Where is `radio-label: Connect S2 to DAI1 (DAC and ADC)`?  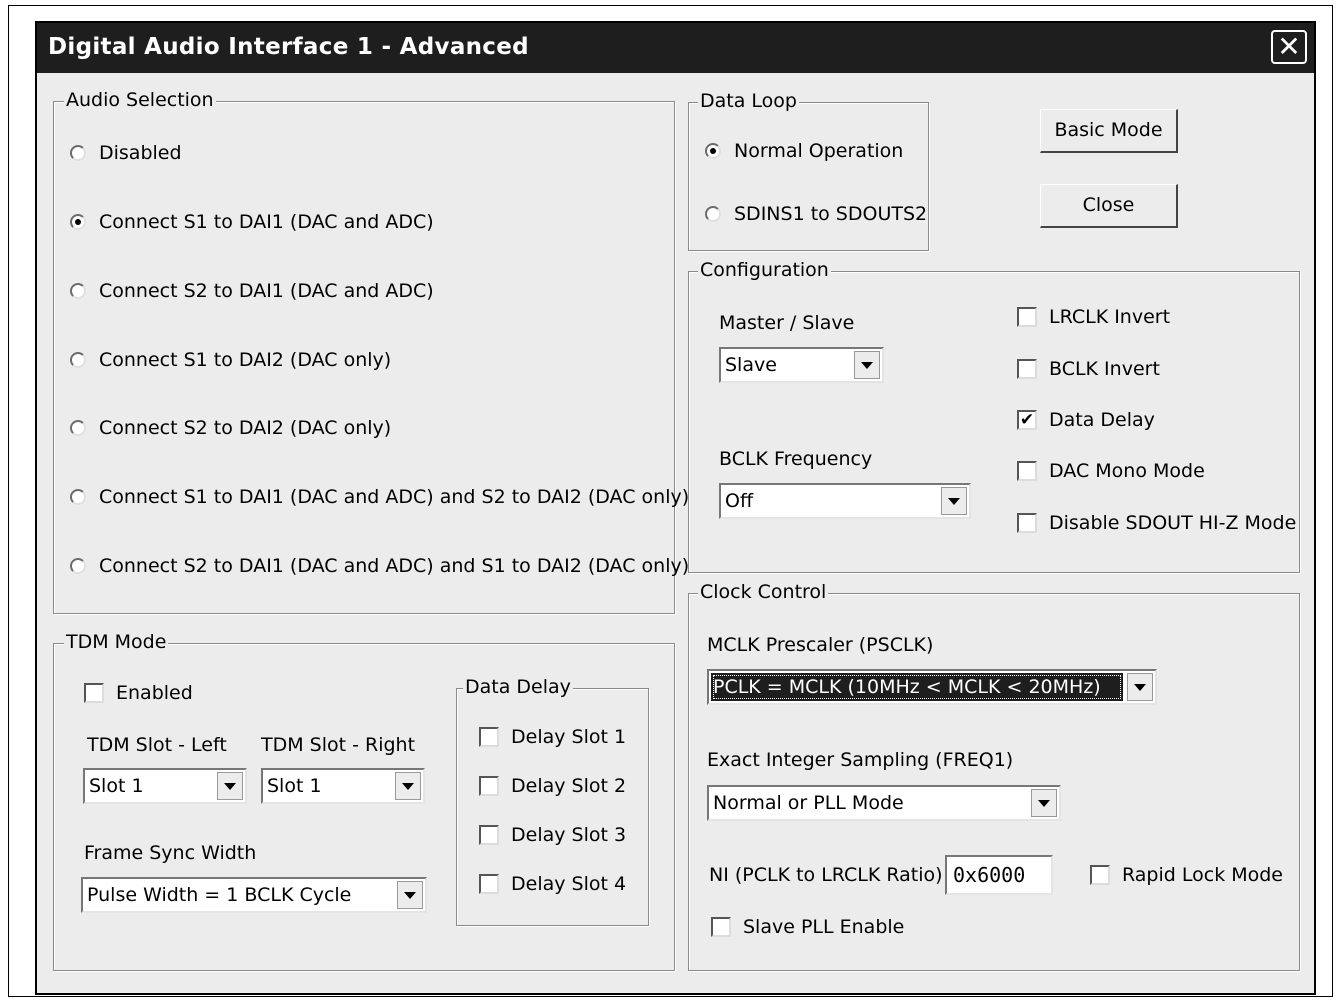 radio-label: Connect S2 to DAI1 (DAC and ADC) is located at coordinates (266, 291).